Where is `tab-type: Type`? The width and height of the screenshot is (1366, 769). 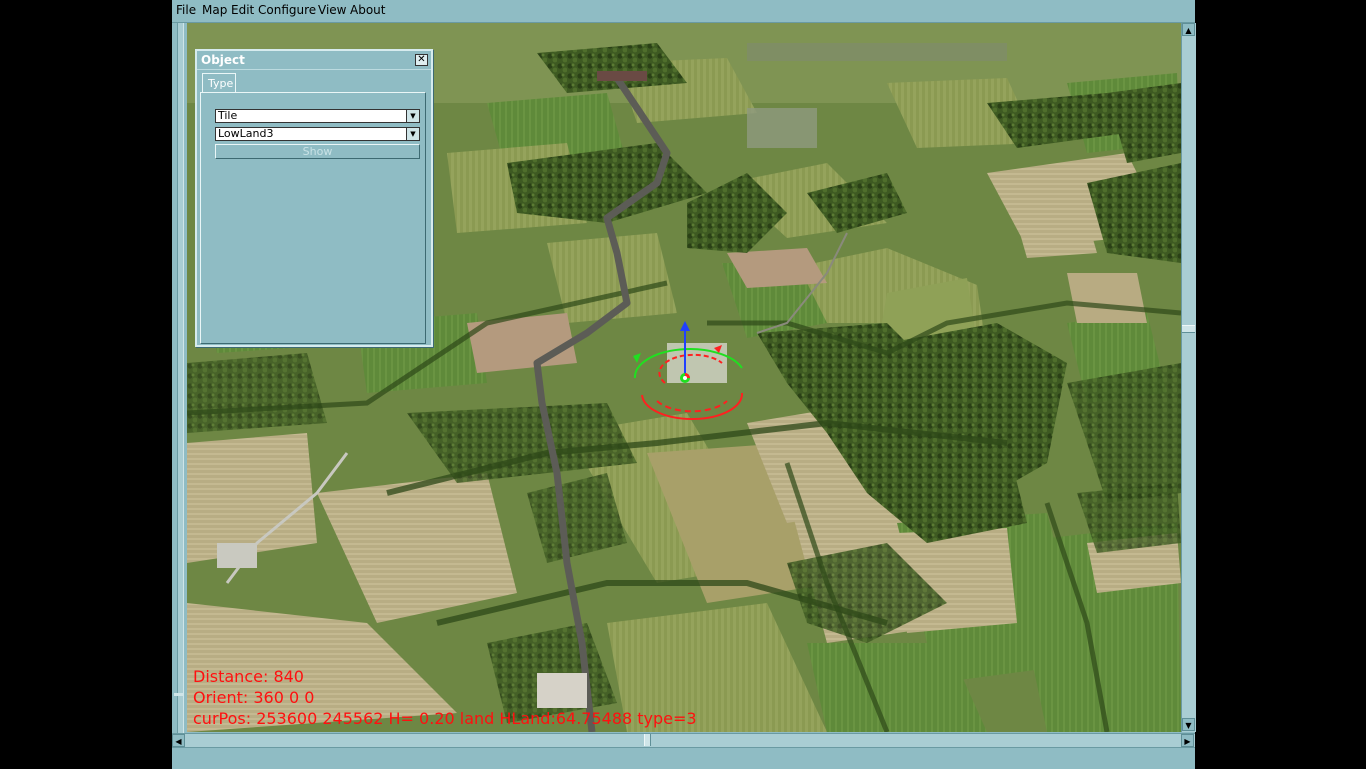
tab-type: Type is located at coordinates (219, 83).